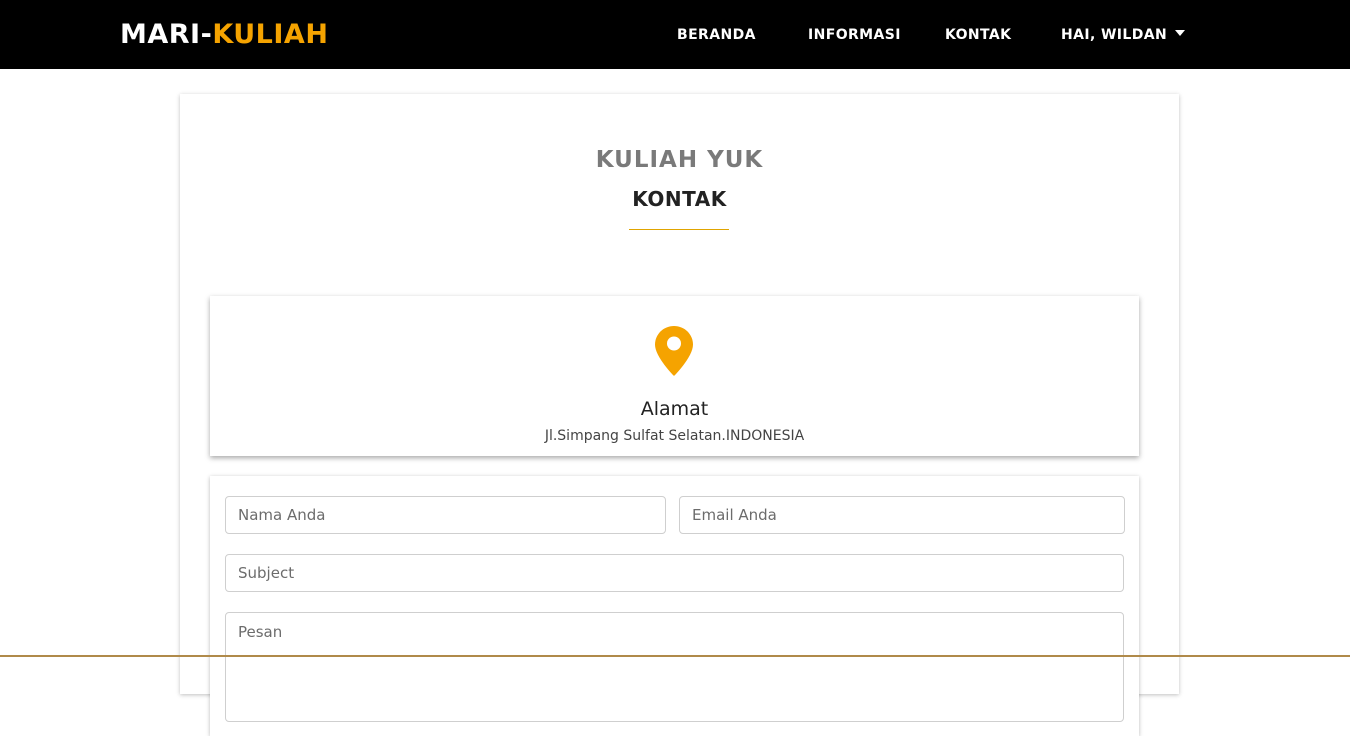 This screenshot has height=736, width=1350. What do you see at coordinates (1114, 35) in the screenshot?
I see `user-menu-label: HAI, WILDAN` at bounding box center [1114, 35].